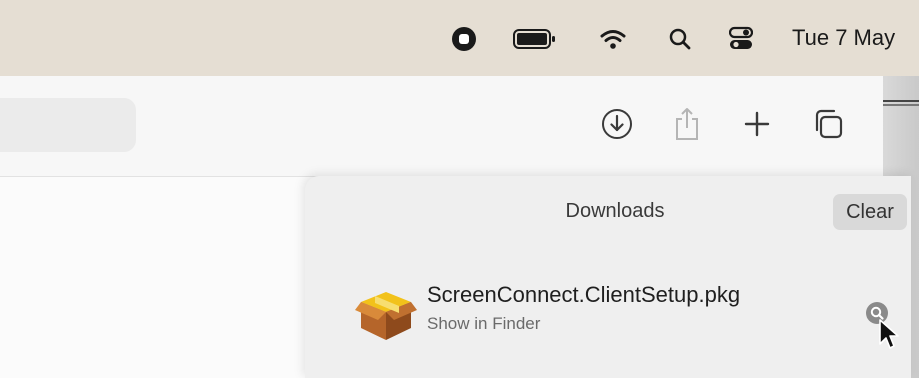 The height and width of the screenshot is (378, 919). I want to click on control-center-icon, so click(741, 39).